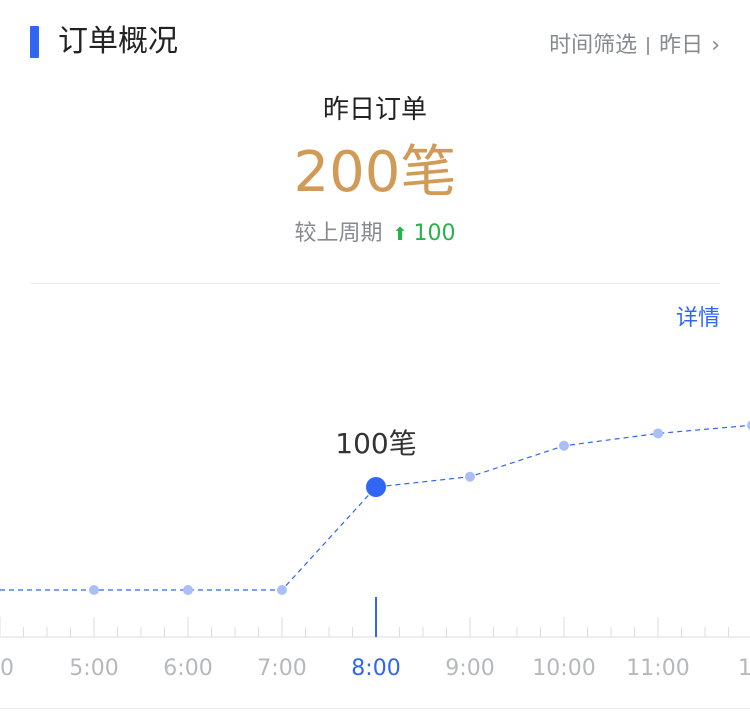 Image resolution: width=750 pixels, height=711 pixels. What do you see at coordinates (34, 42) in the screenshot?
I see `title-accent-bar` at bounding box center [34, 42].